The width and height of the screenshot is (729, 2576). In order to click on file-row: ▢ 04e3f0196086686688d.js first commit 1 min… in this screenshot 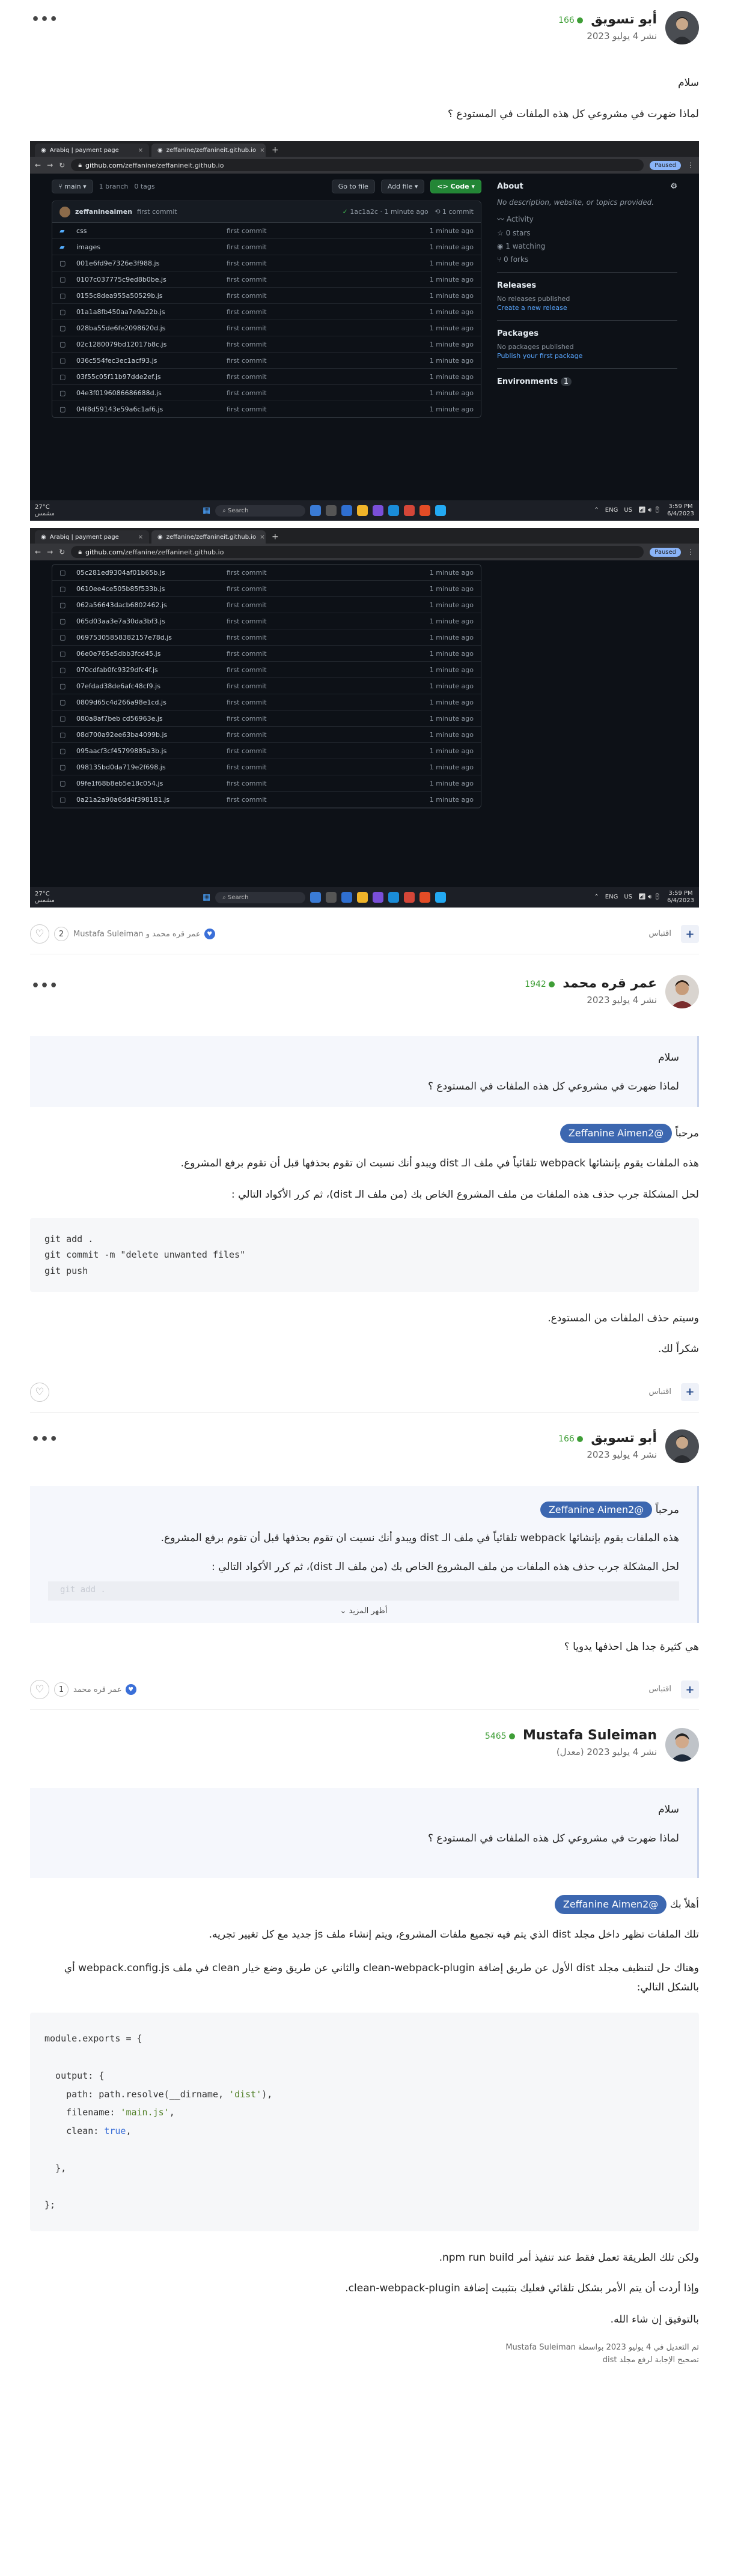, I will do `click(266, 393)`.